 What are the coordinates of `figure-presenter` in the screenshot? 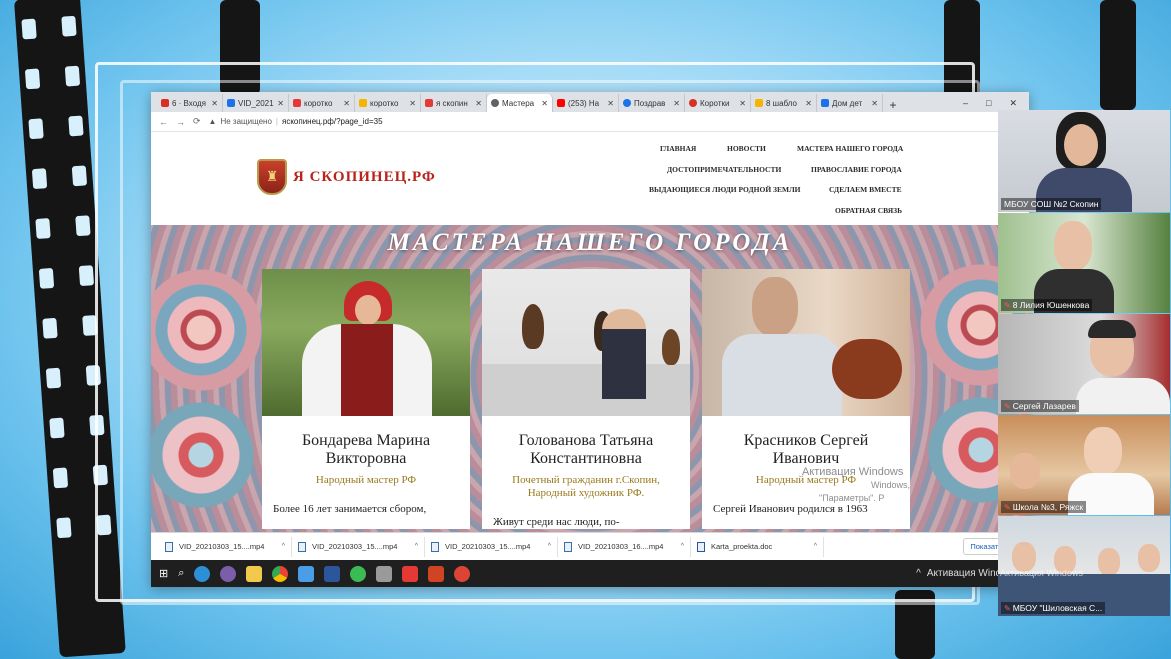 It's located at (624, 354).